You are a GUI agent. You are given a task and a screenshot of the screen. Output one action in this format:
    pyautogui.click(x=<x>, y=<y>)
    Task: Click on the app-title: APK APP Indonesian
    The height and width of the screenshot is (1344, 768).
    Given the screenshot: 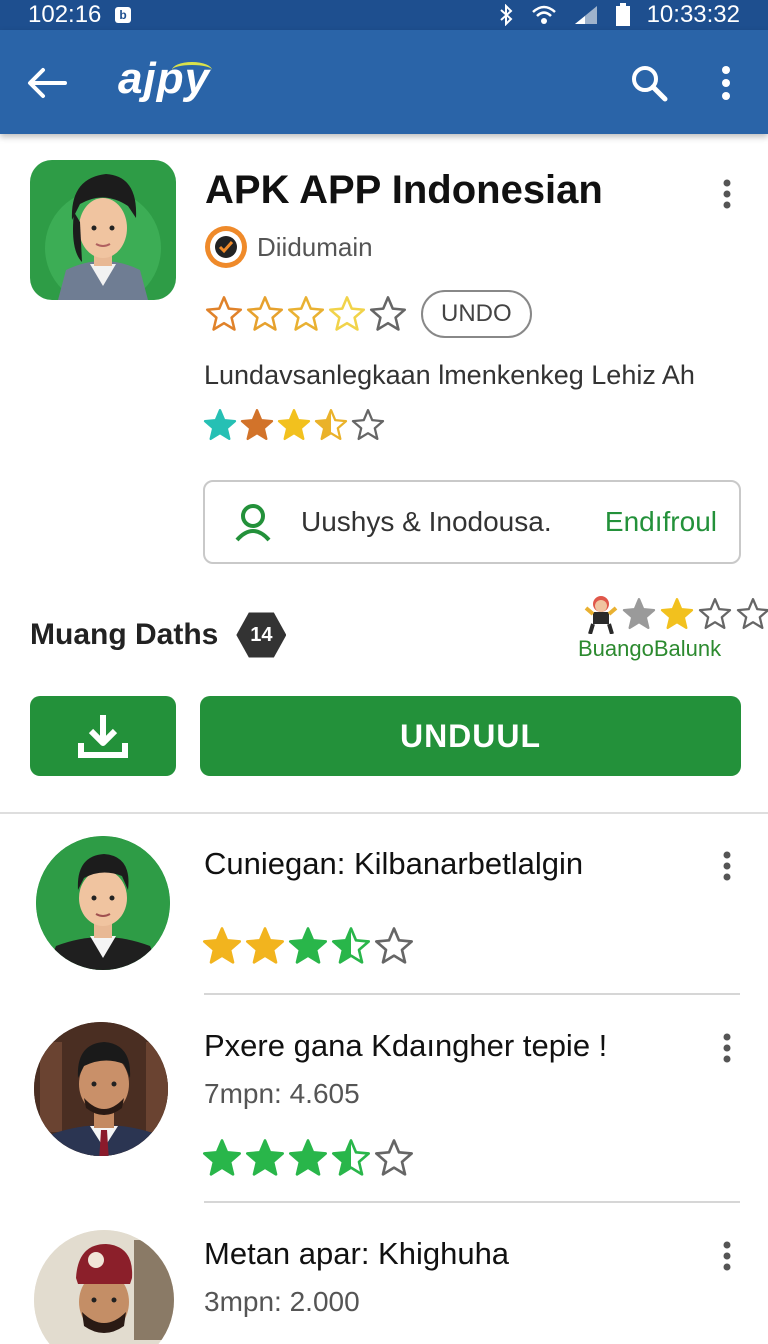 What is the action you would take?
    pyautogui.click(x=404, y=190)
    